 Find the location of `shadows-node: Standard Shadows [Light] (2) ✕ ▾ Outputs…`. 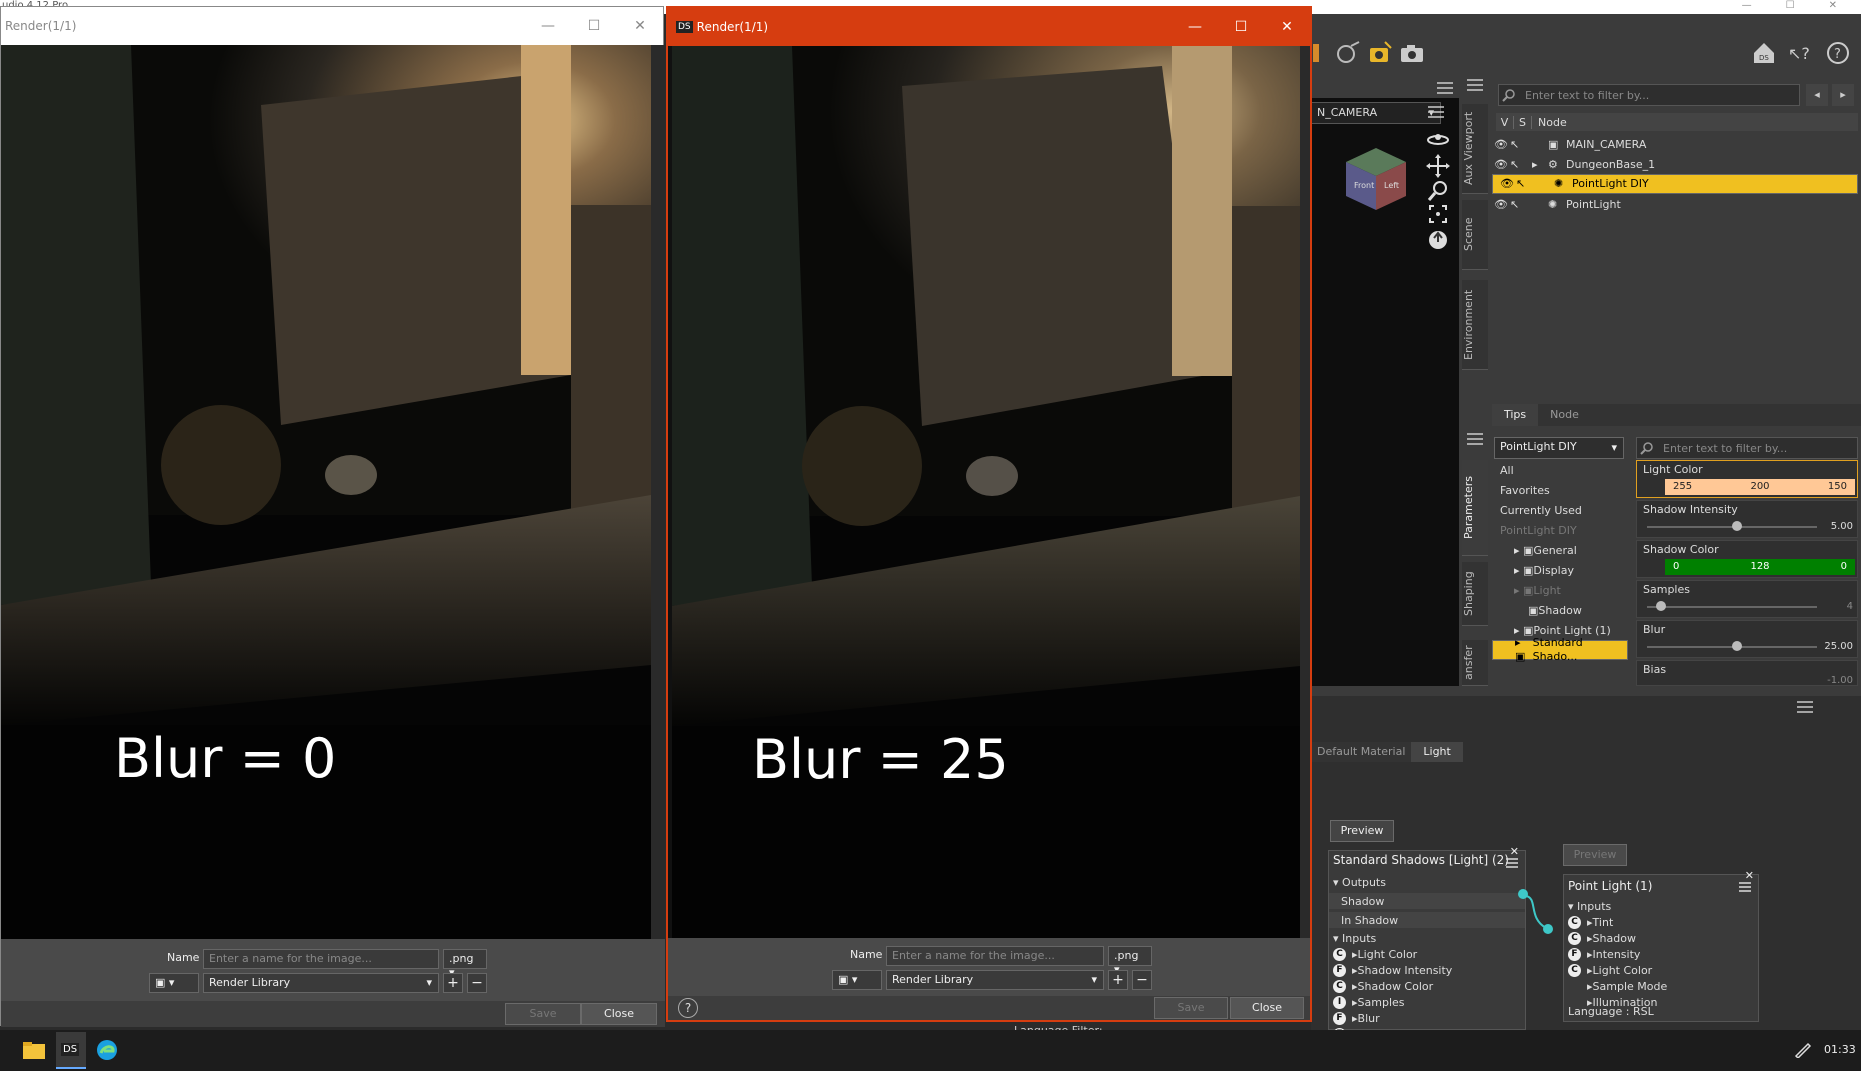

shadows-node: Standard Shadows [Light] (2) ✕ ▾ Outputs… is located at coordinates (1427, 943).